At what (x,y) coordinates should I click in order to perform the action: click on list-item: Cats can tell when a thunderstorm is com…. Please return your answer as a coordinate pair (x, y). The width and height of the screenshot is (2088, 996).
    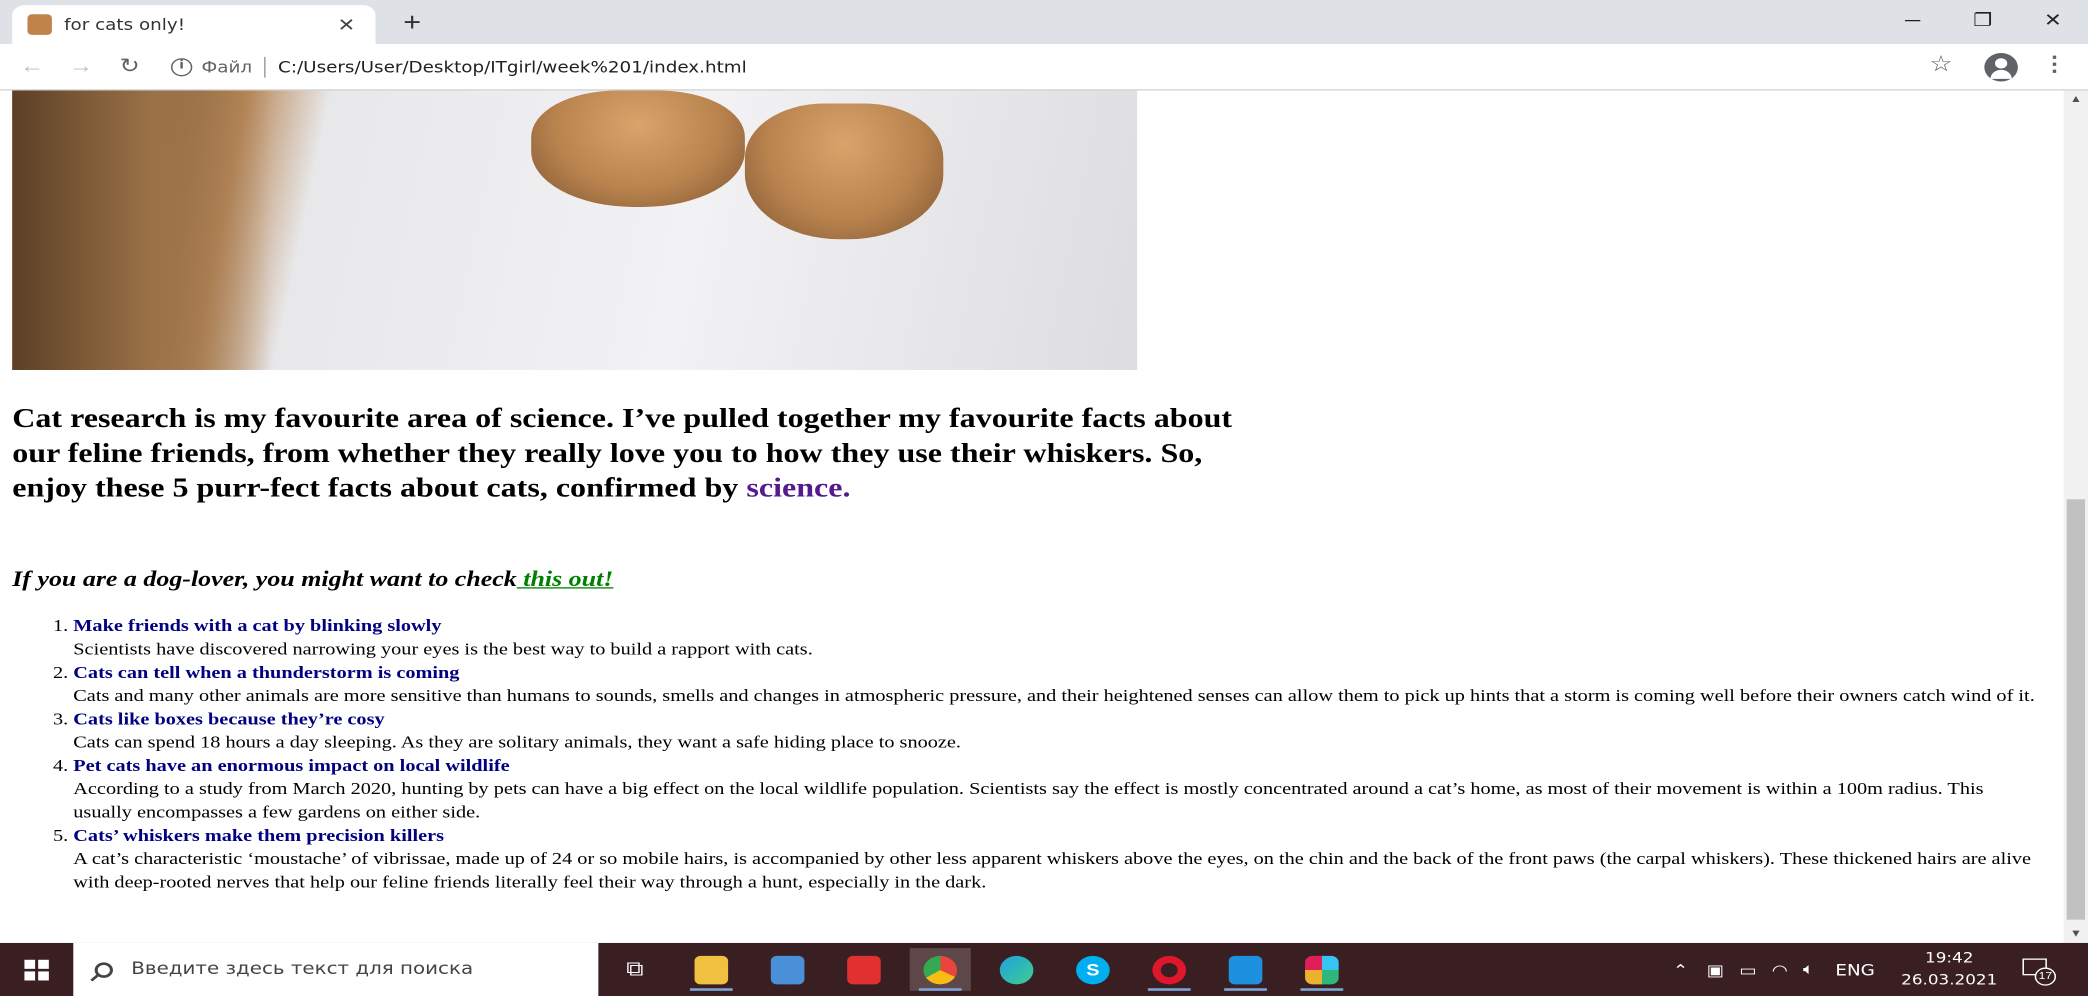
    Looking at the image, I should click on (1057, 684).